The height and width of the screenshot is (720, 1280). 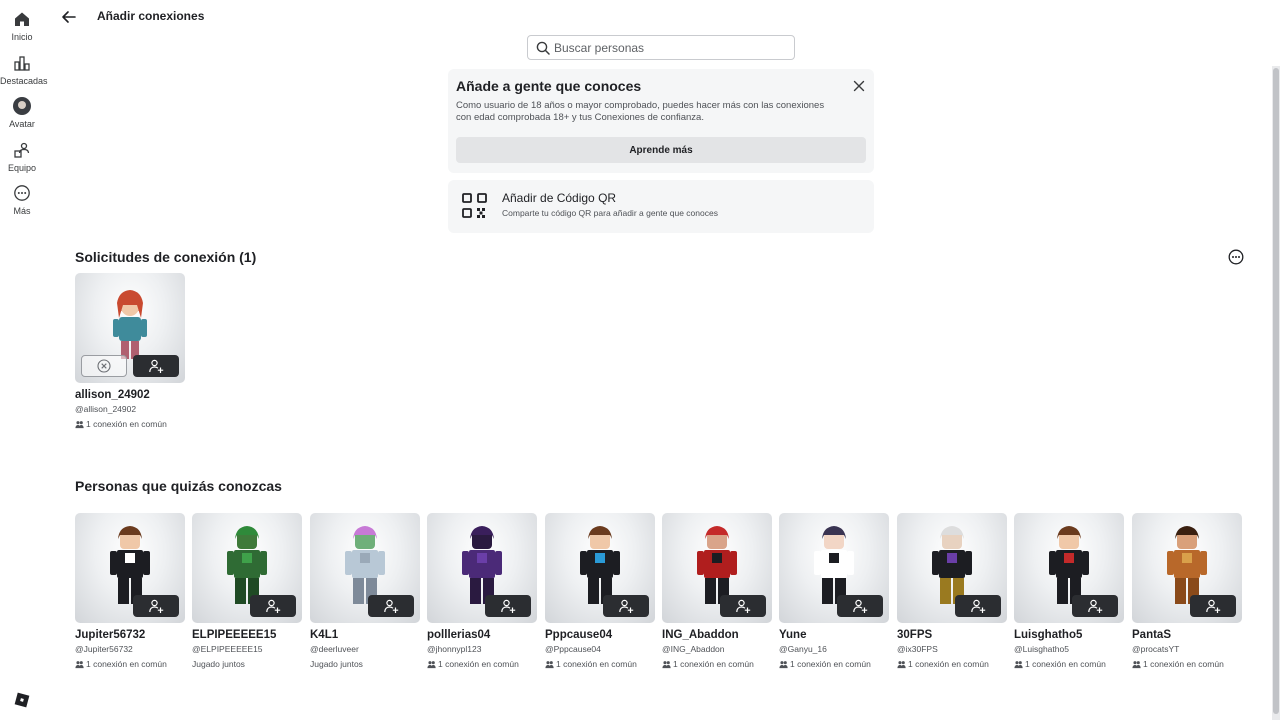 What do you see at coordinates (952, 635) in the screenshot?
I see `person-name: 30FPS` at bounding box center [952, 635].